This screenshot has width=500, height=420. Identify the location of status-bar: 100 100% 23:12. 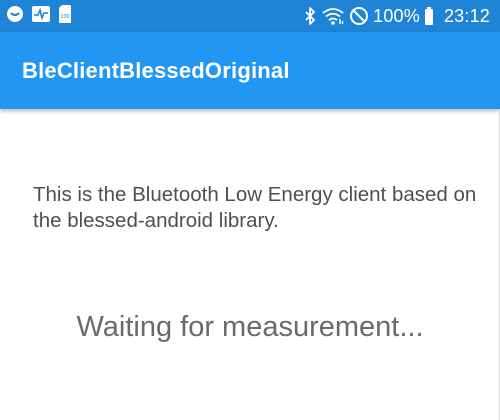
(250, 16).